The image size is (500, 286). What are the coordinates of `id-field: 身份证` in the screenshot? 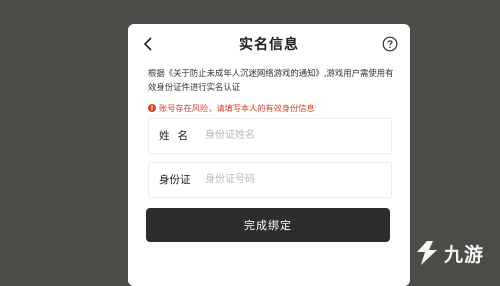 It's located at (270, 180).